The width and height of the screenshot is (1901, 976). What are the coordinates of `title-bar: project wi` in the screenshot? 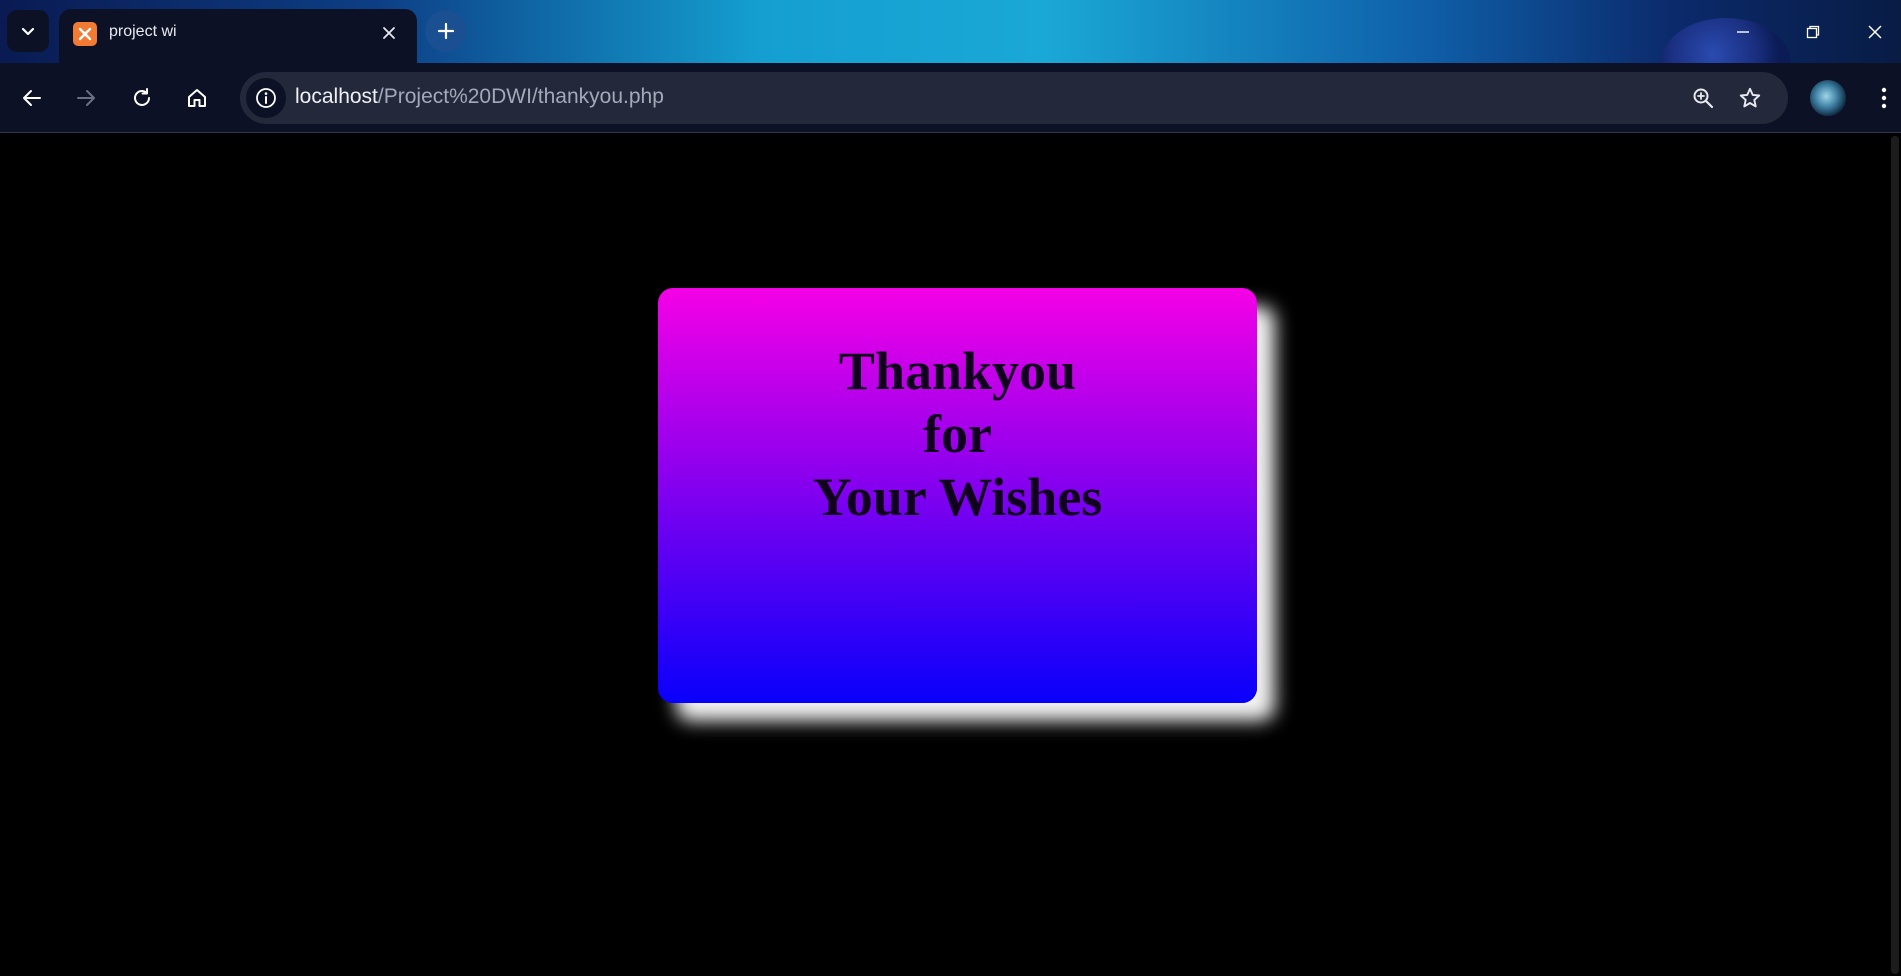 It's located at (950, 31).